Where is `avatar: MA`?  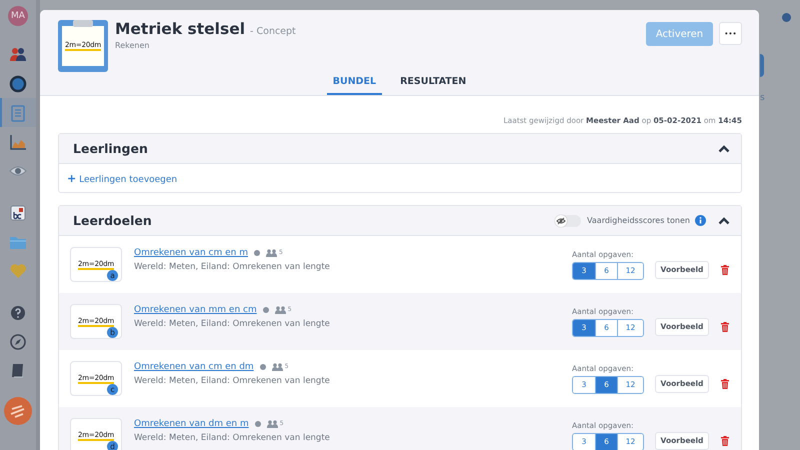
avatar: MA is located at coordinates (18, 16).